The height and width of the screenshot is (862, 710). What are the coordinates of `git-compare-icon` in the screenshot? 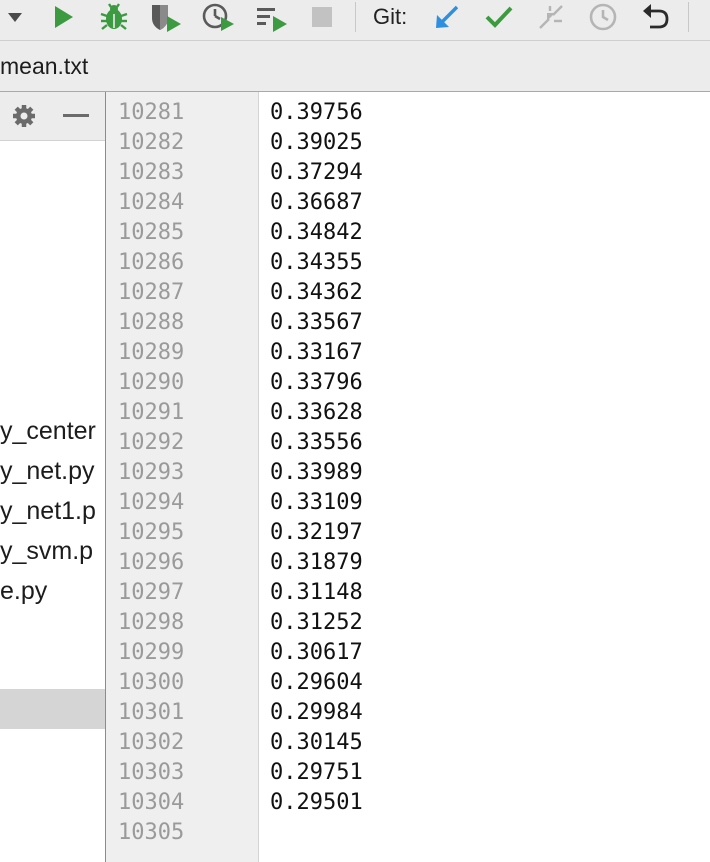 It's located at (551, 17).